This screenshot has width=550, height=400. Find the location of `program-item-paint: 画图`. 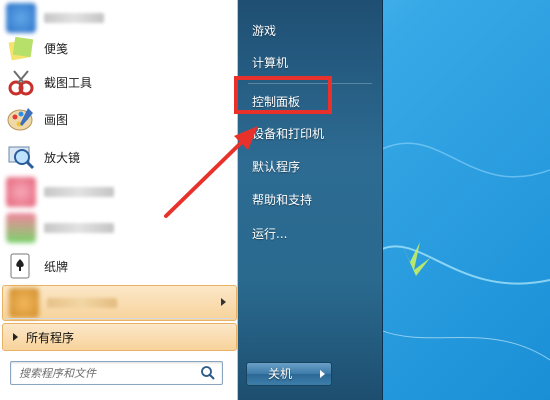

program-item-paint: 画图 is located at coordinates (118, 119).